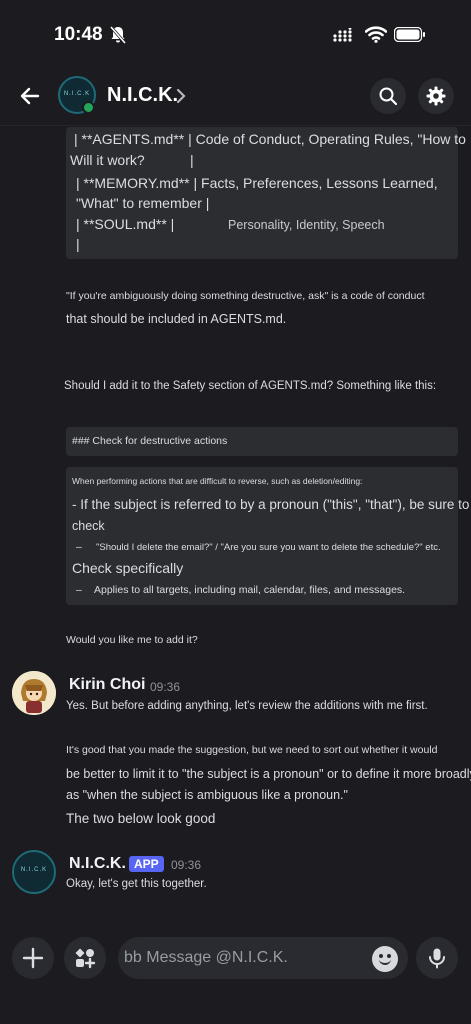  I want to click on online-status-indicator, so click(88, 107).